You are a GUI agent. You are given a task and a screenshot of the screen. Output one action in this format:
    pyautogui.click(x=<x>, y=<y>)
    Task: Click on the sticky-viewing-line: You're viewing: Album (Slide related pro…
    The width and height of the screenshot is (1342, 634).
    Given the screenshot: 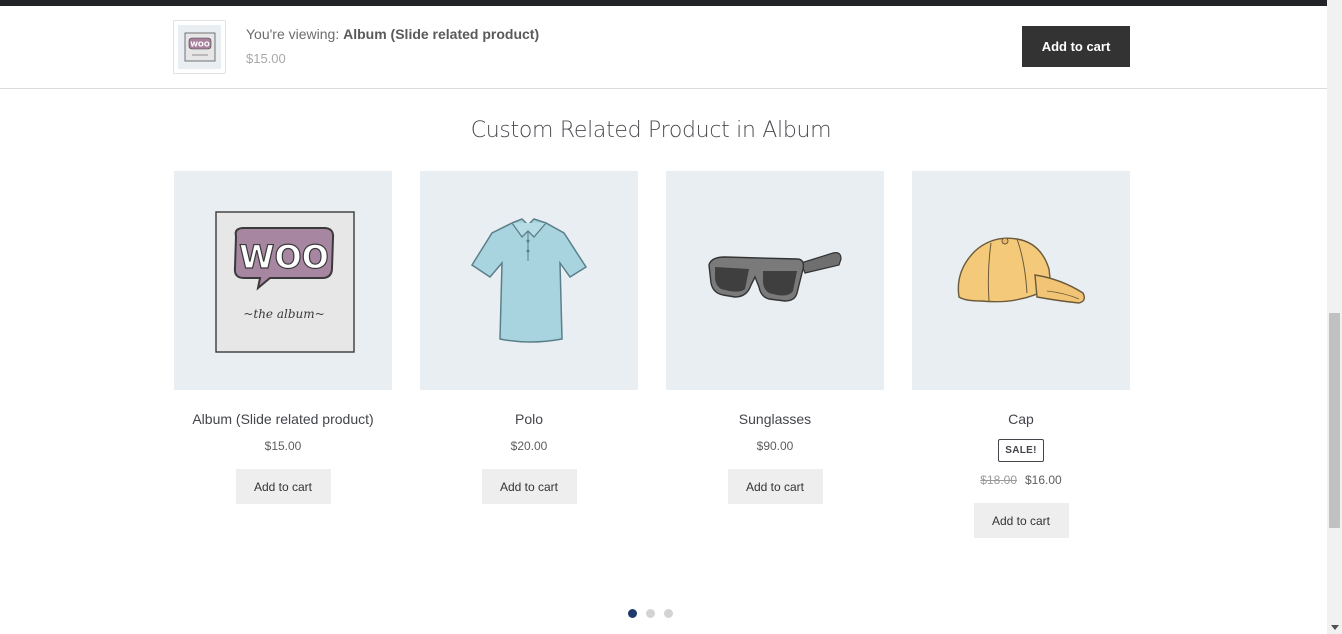 What is the action you would take?
    pyautogui.click(x=392, y=34)
    